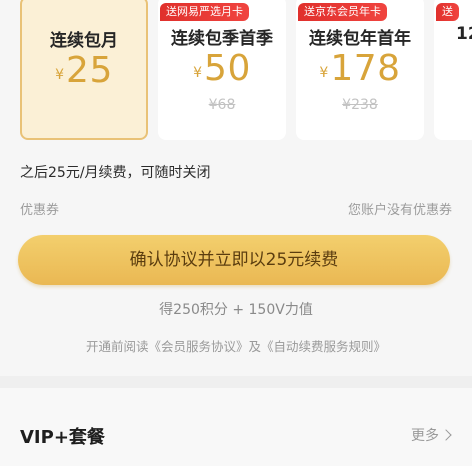 The height and width of the screenshot is (466, 472). I want to click on promo-badge: 送, so click(447, 12).